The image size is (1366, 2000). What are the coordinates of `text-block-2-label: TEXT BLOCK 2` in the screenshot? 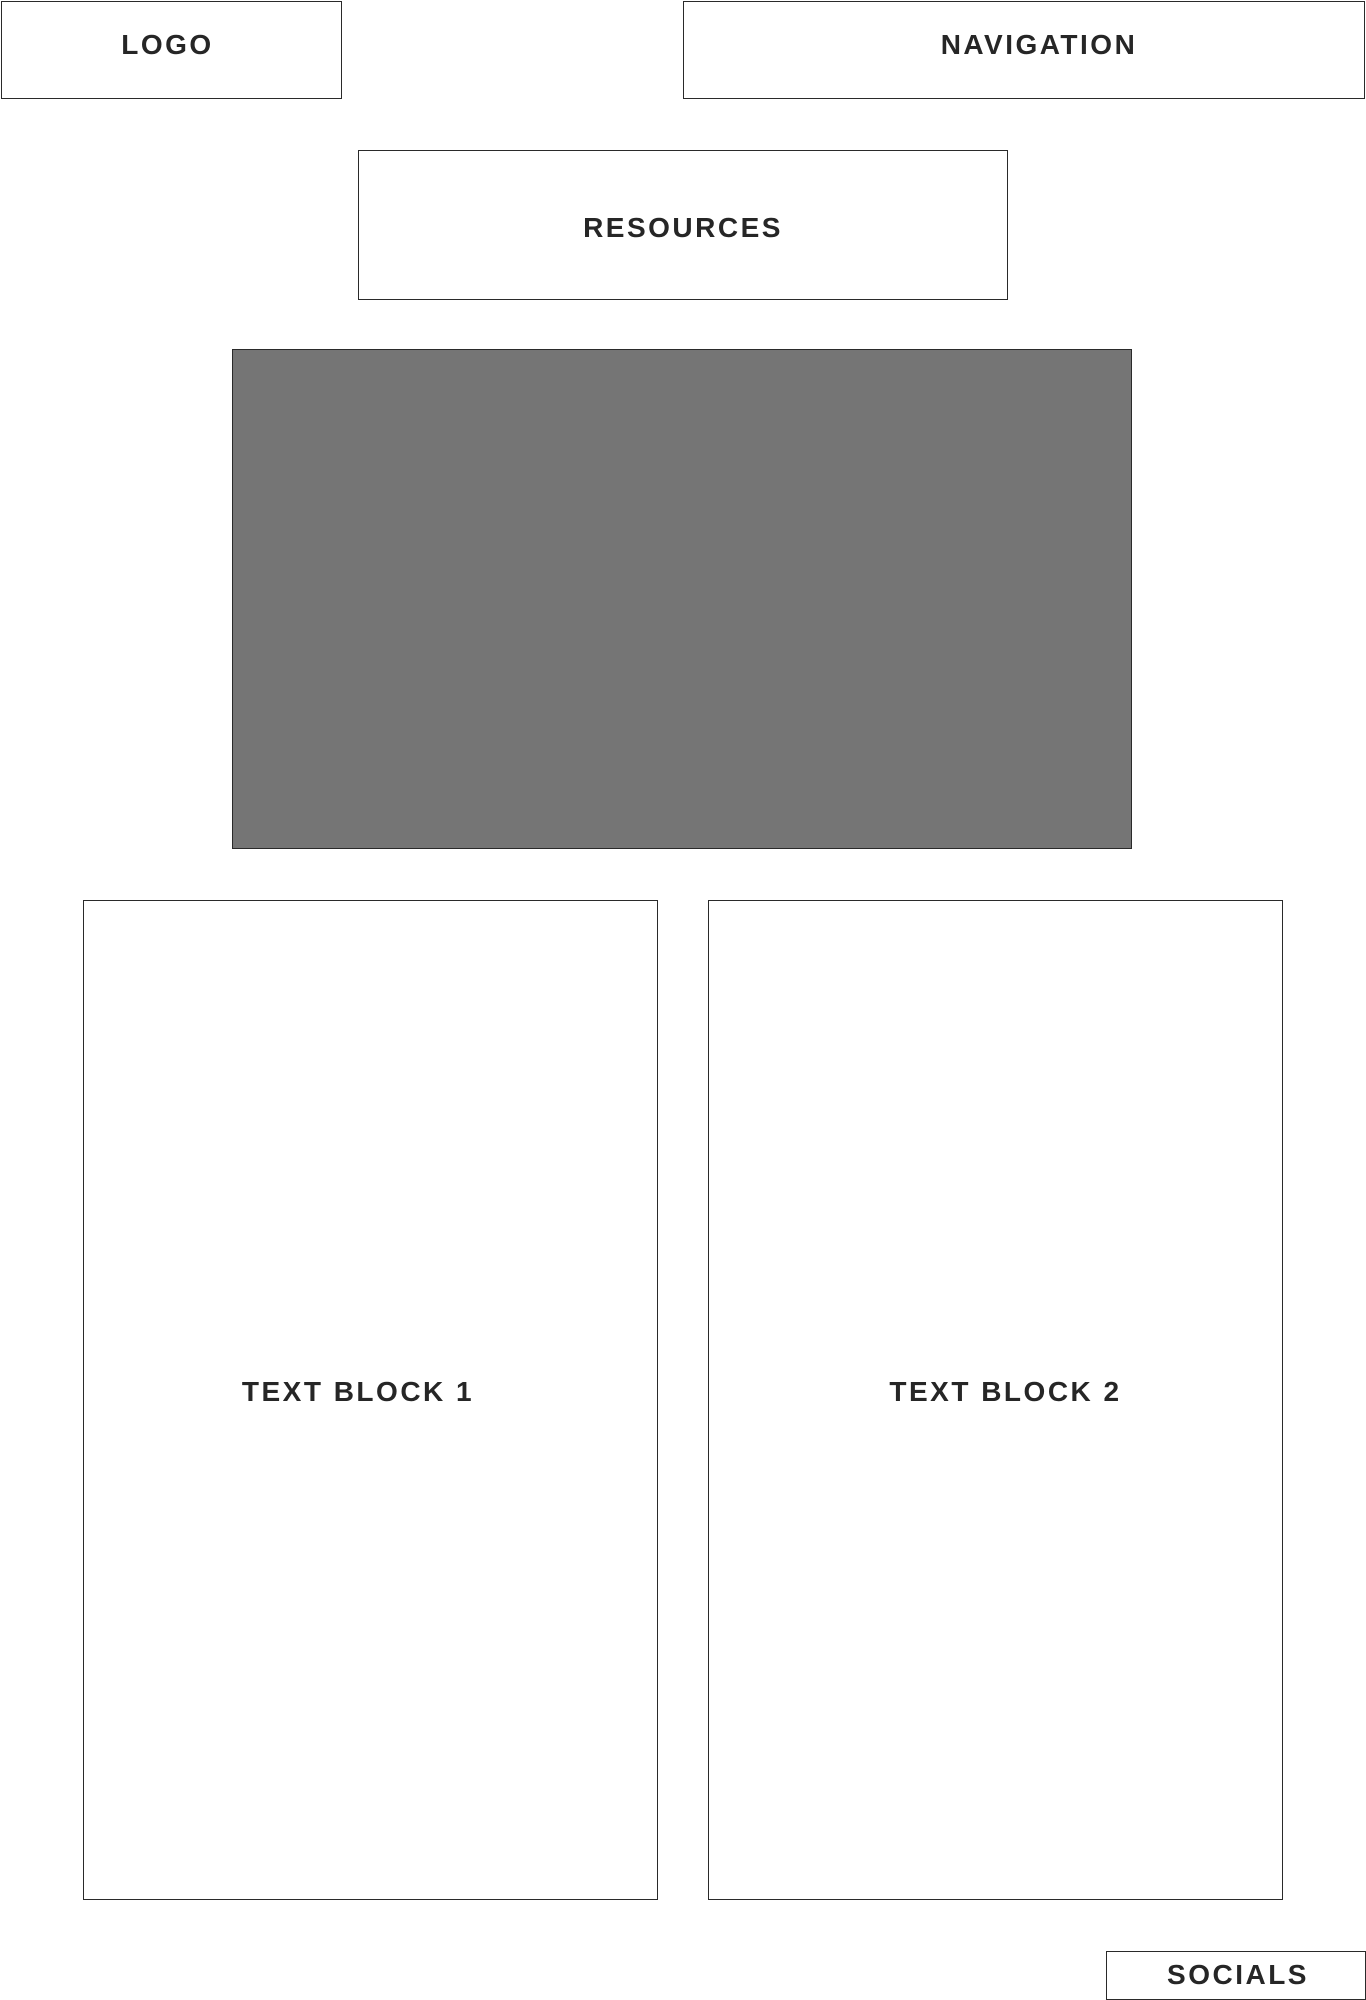 It's located at (1005, 1391).